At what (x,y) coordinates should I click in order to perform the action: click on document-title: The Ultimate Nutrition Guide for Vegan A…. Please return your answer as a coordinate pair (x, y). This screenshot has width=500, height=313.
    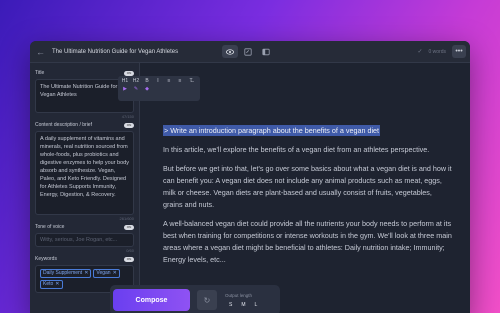
    Looking at the image, I should click on (115, 51).